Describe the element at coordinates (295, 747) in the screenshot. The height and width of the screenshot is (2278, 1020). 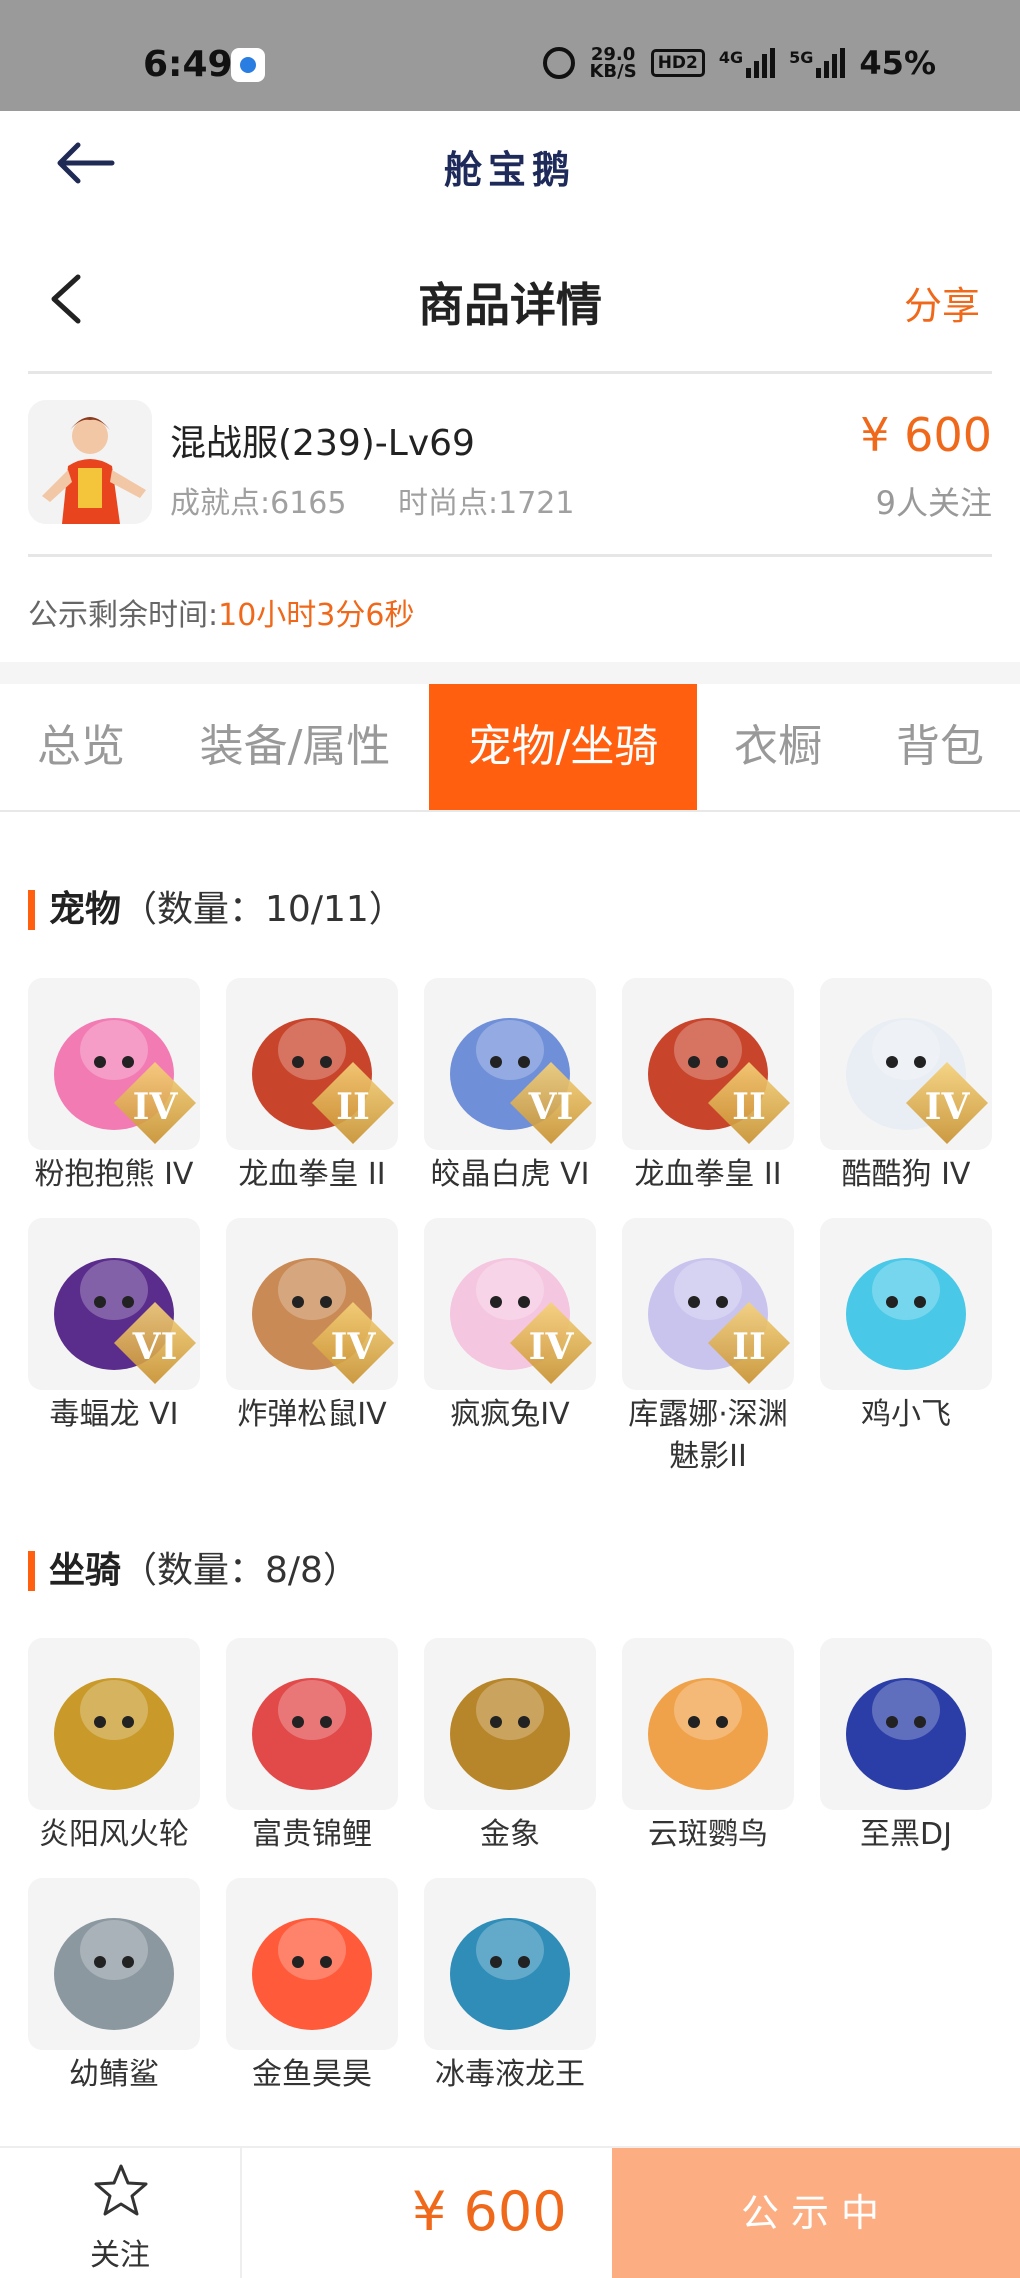
I see `tab-equipment: 装备/属性` at that location.